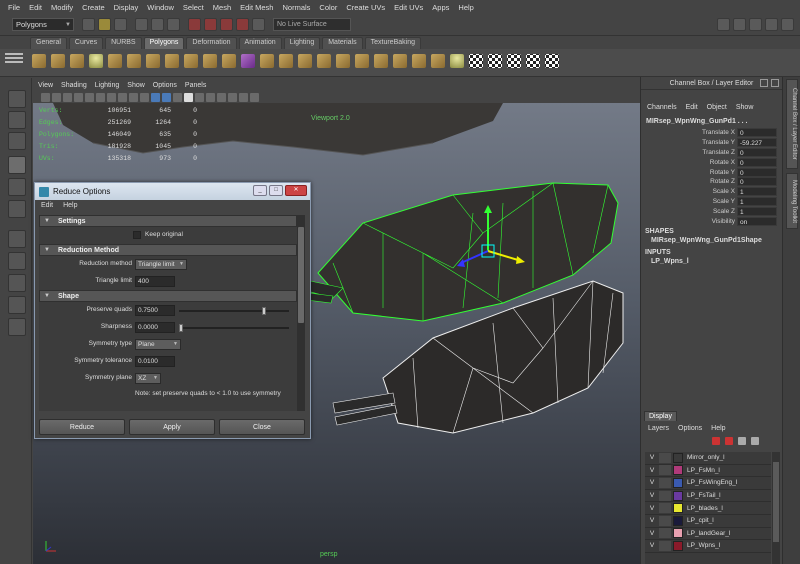 Image resolution: width=800 pixels, height=564 pixels. What do you see at coordinates (168, 221) in the screenshot?
I see `settings-frame-header: ▼ Settings` at bounding box center [168, 221].